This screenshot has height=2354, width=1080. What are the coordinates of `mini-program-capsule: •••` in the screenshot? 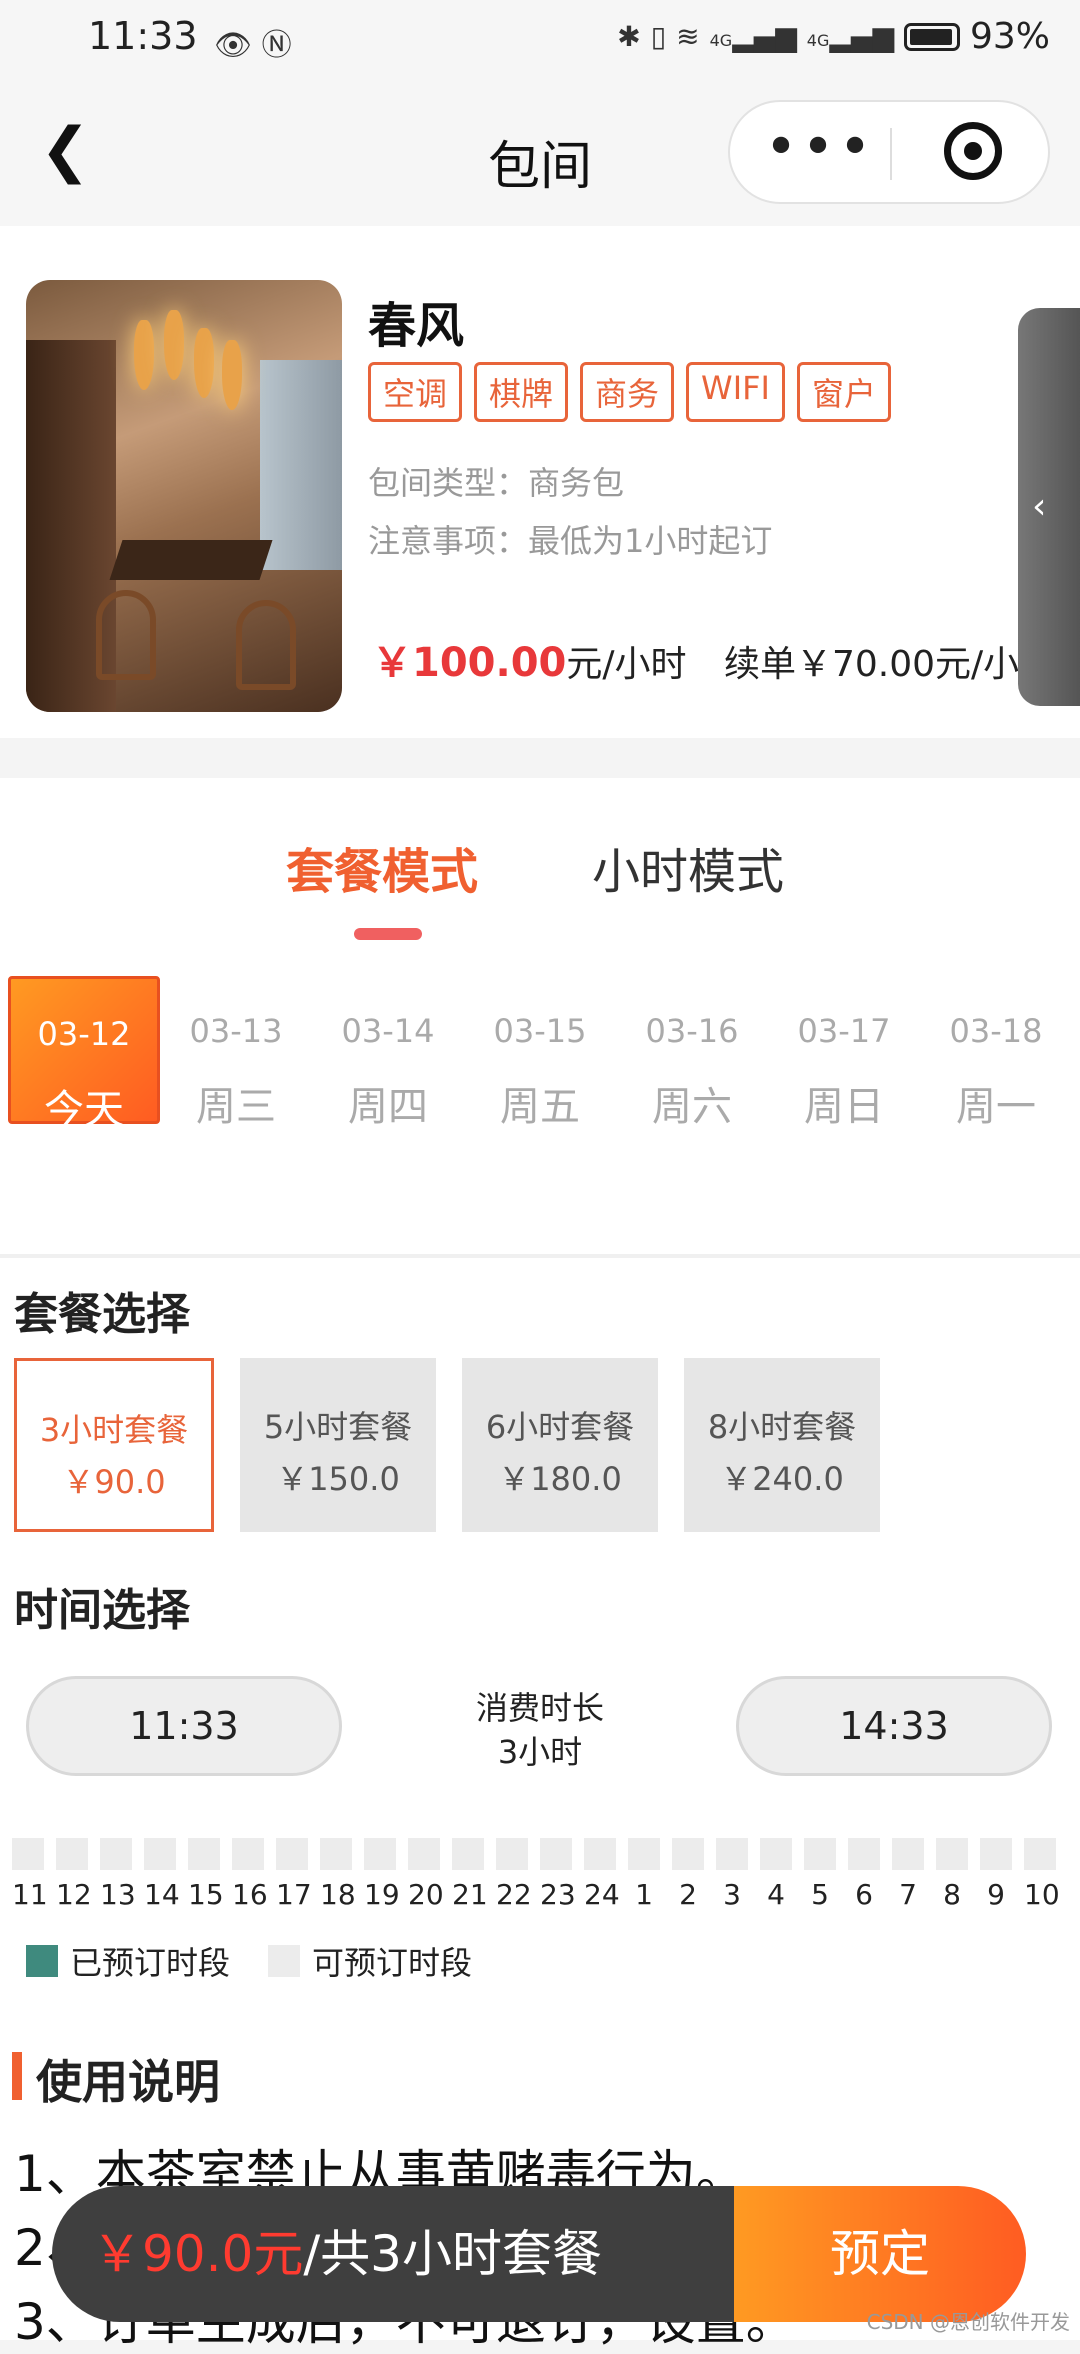 It's located at (889, 152).